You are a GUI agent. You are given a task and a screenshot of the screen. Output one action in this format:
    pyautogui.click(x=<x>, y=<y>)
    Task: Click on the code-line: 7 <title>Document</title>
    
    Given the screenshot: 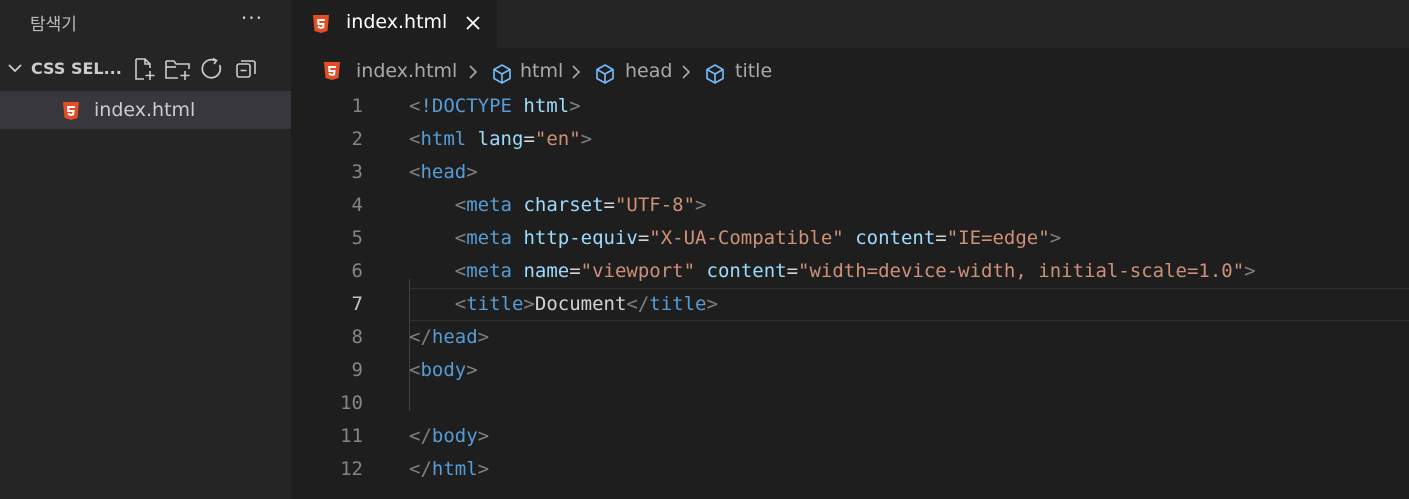 What is the action you would take?
    pyautogui.click(x=850, y=304)
    